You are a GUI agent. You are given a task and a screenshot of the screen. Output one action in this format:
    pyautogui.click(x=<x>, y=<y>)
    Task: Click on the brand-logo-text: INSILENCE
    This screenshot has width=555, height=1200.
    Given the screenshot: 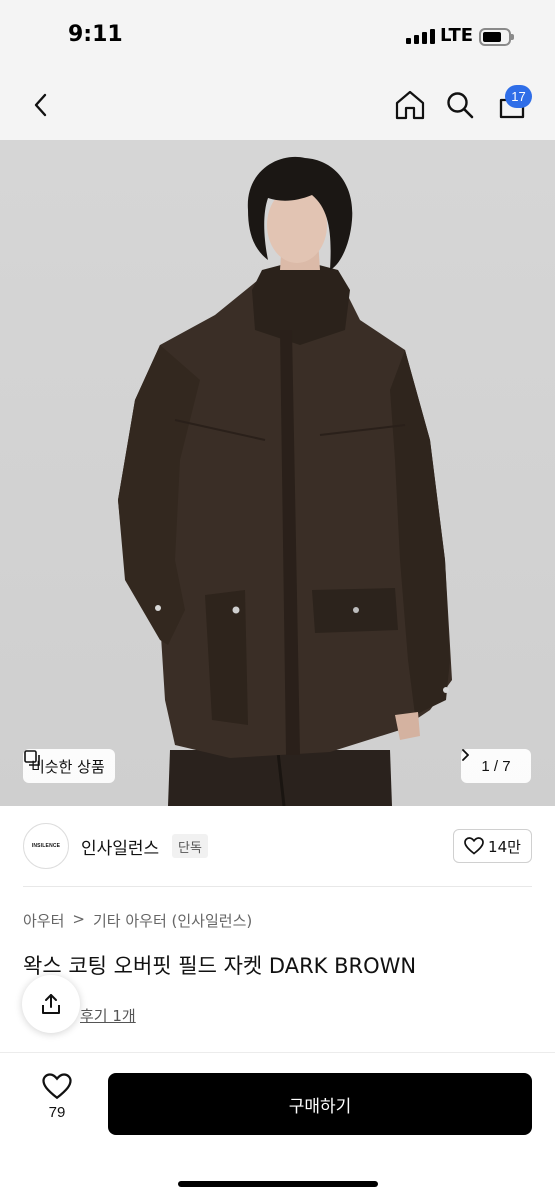 What is the action you would take?
    pyautogui.click(x=46, y=846)
    